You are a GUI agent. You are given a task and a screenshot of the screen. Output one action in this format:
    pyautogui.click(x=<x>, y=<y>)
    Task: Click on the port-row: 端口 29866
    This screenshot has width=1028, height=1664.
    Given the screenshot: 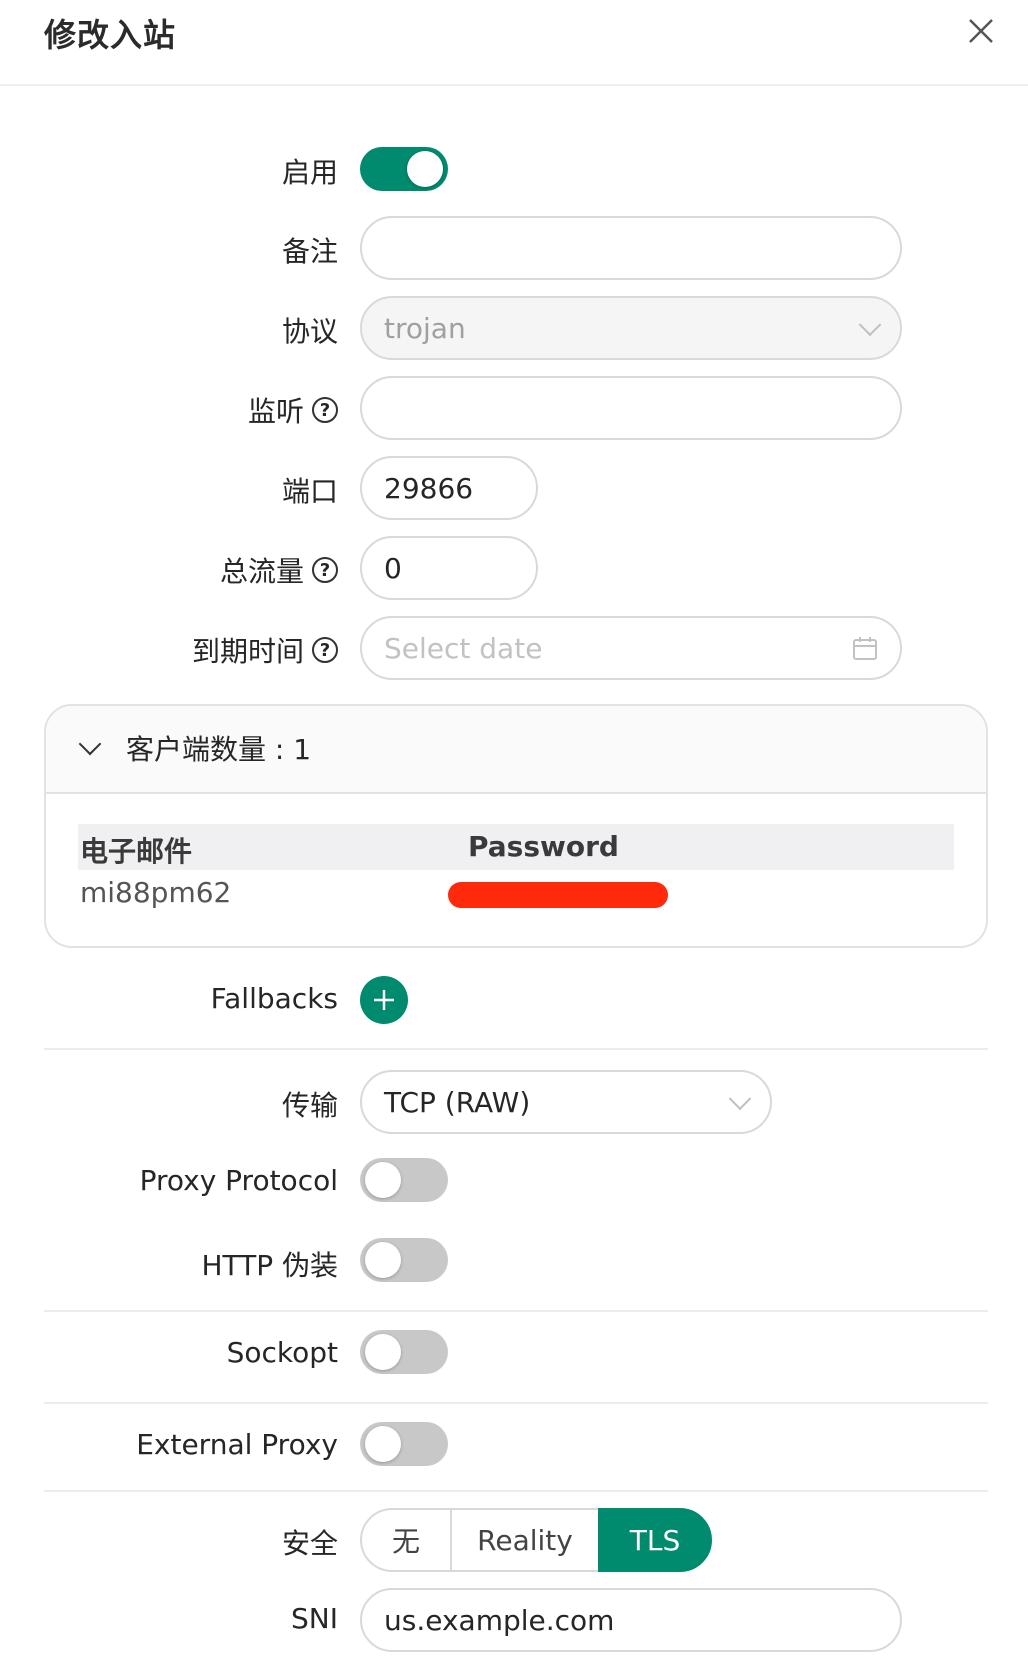 What is the action you would take?
    pyautogui.click(x=514, y=488)
    